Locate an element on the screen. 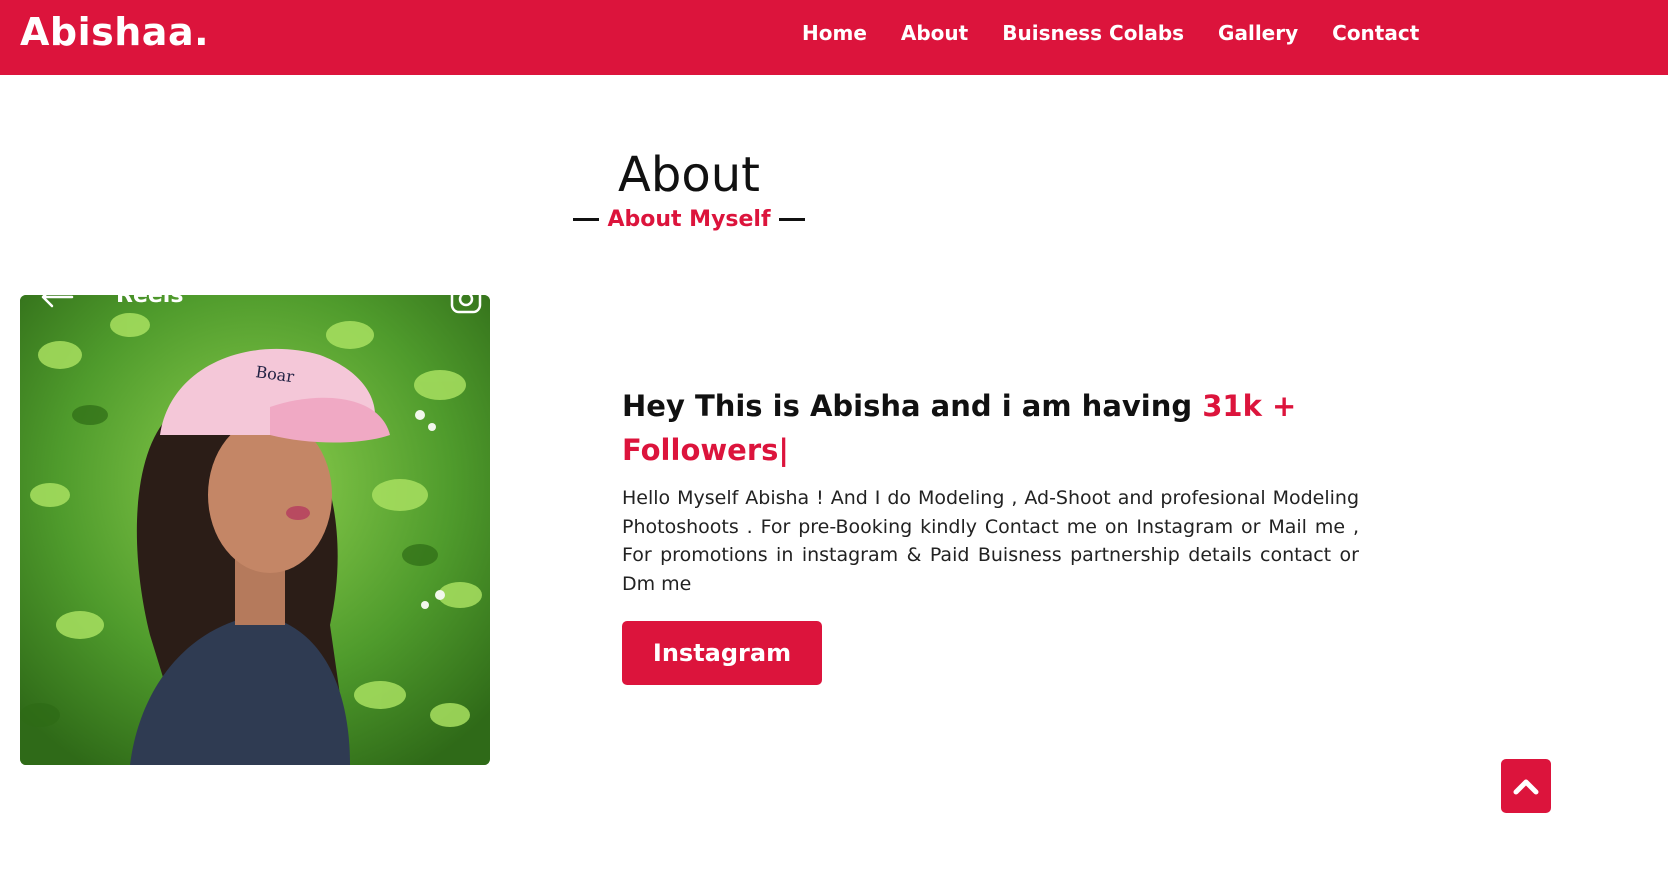  reels-label: Reels is located at coordinates (150, 295).